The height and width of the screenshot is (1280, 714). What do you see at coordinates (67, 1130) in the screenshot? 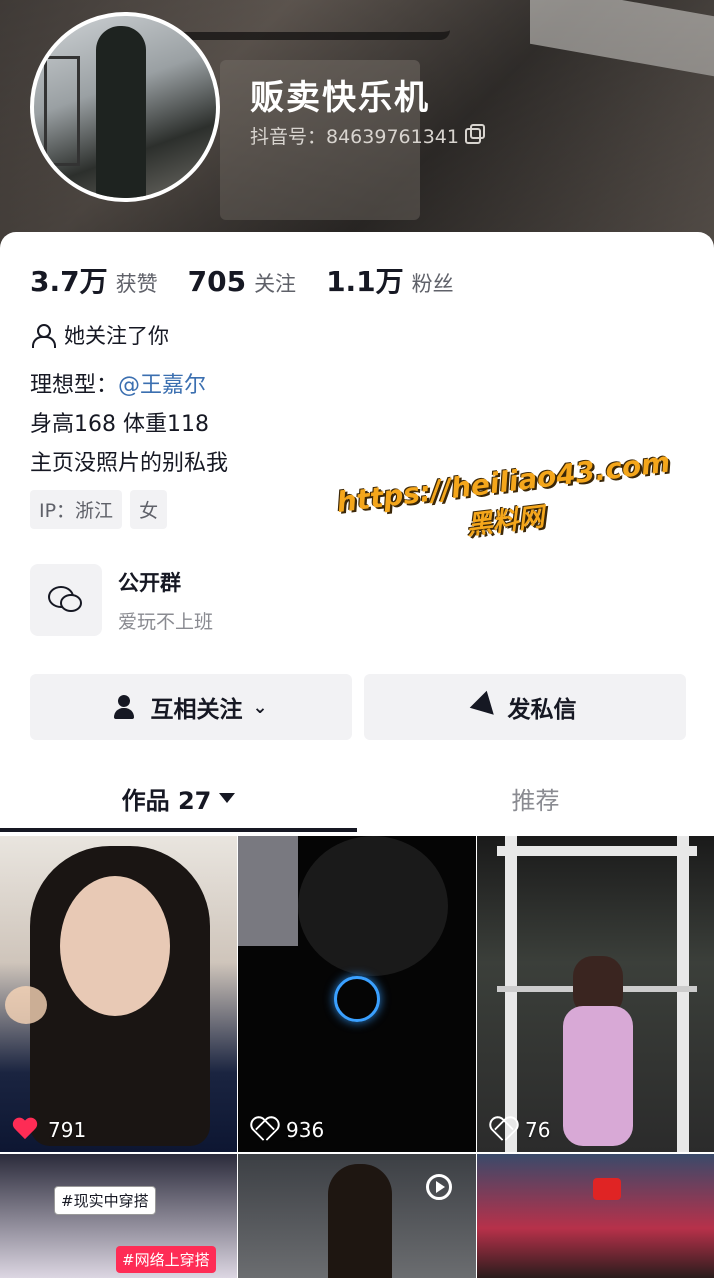
I see `like-count-value: 791` at bounding box center [67, 1130].